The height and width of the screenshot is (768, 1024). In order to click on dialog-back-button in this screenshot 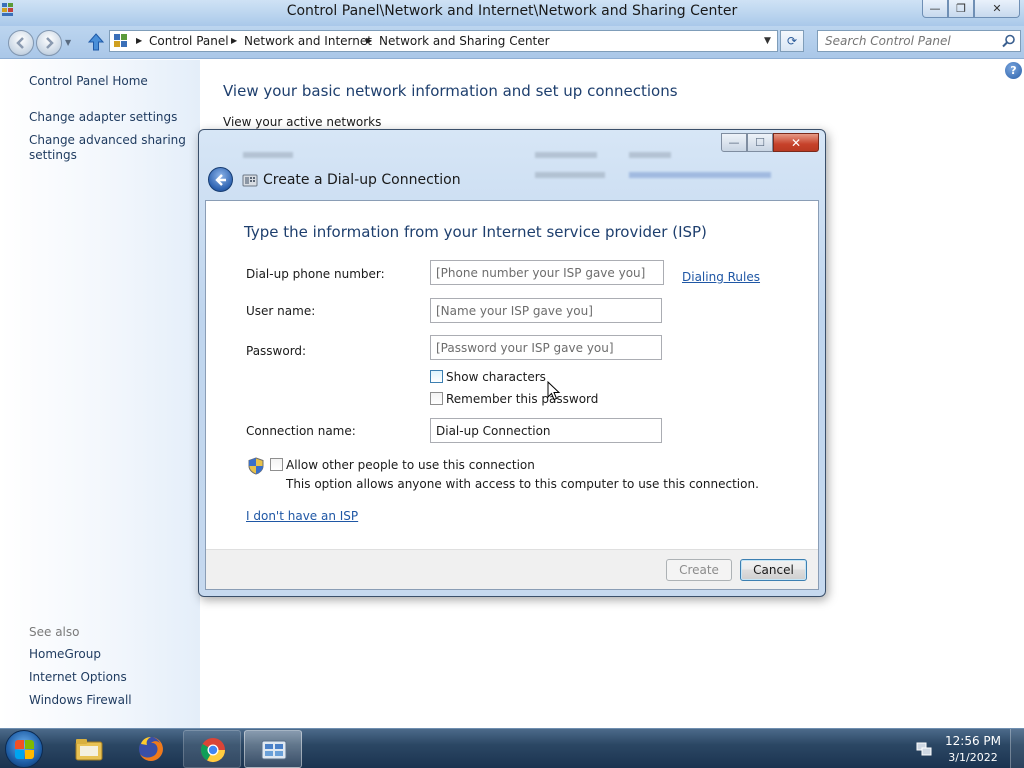, I will do `click(220, 179)`.